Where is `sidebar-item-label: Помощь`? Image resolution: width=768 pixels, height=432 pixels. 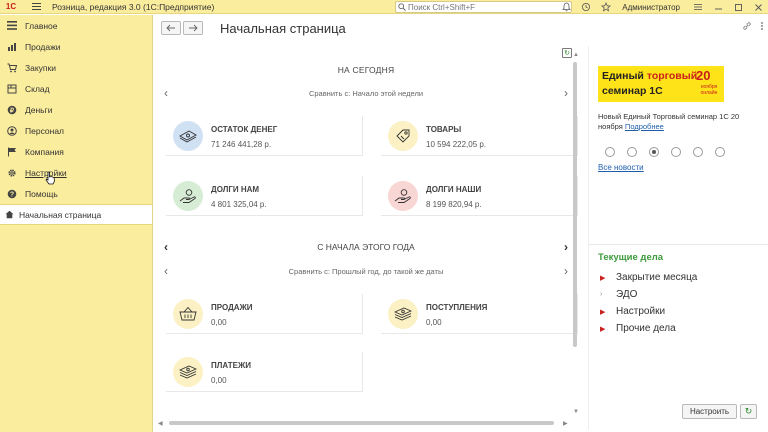
sidebar-item-label: Помощь is located at coordinates (41, 193).